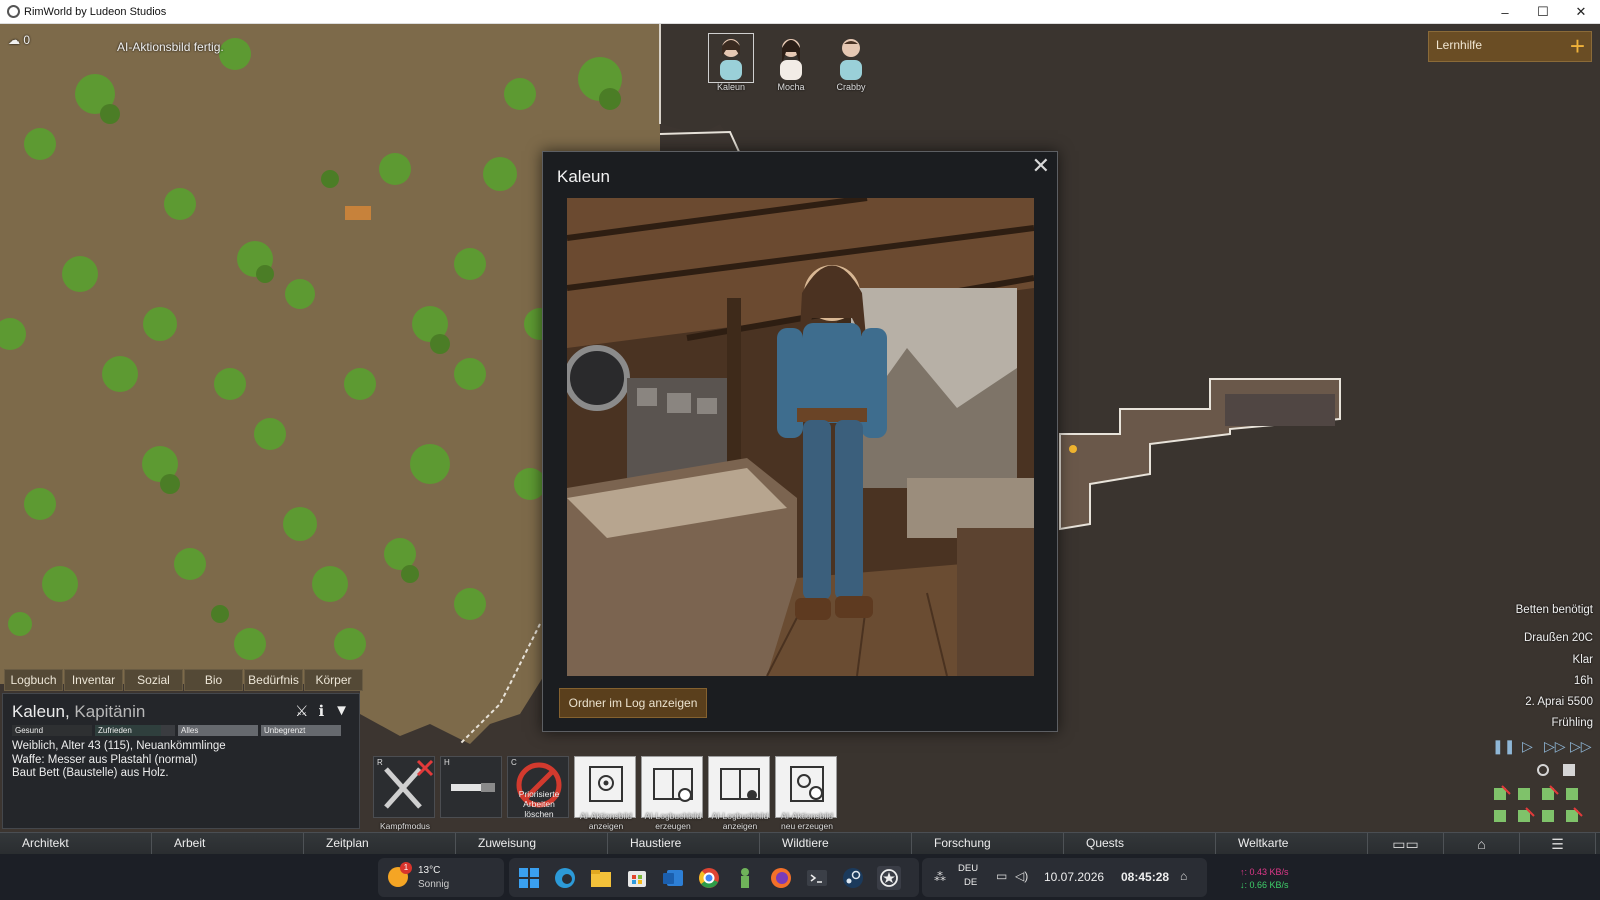 The width and height of the screenshot is (1600, 900). I want to click on factions-icon: ⌂, so click(1481, 843).